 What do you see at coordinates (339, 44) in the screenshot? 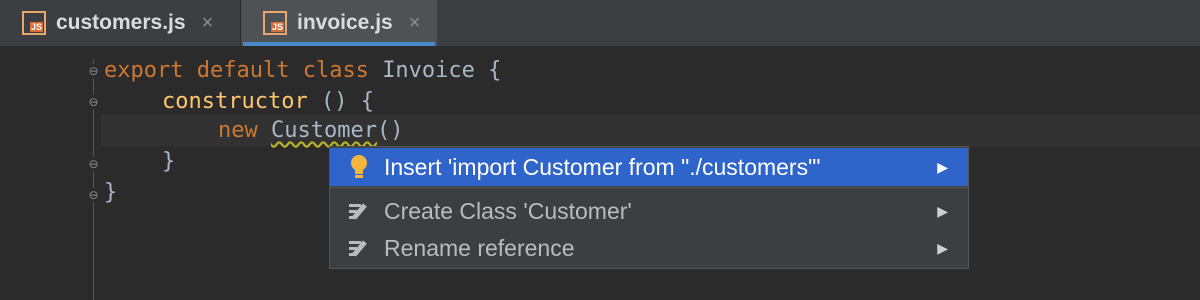
I see `active-tab-indicator` at bounding box center [339, 44].